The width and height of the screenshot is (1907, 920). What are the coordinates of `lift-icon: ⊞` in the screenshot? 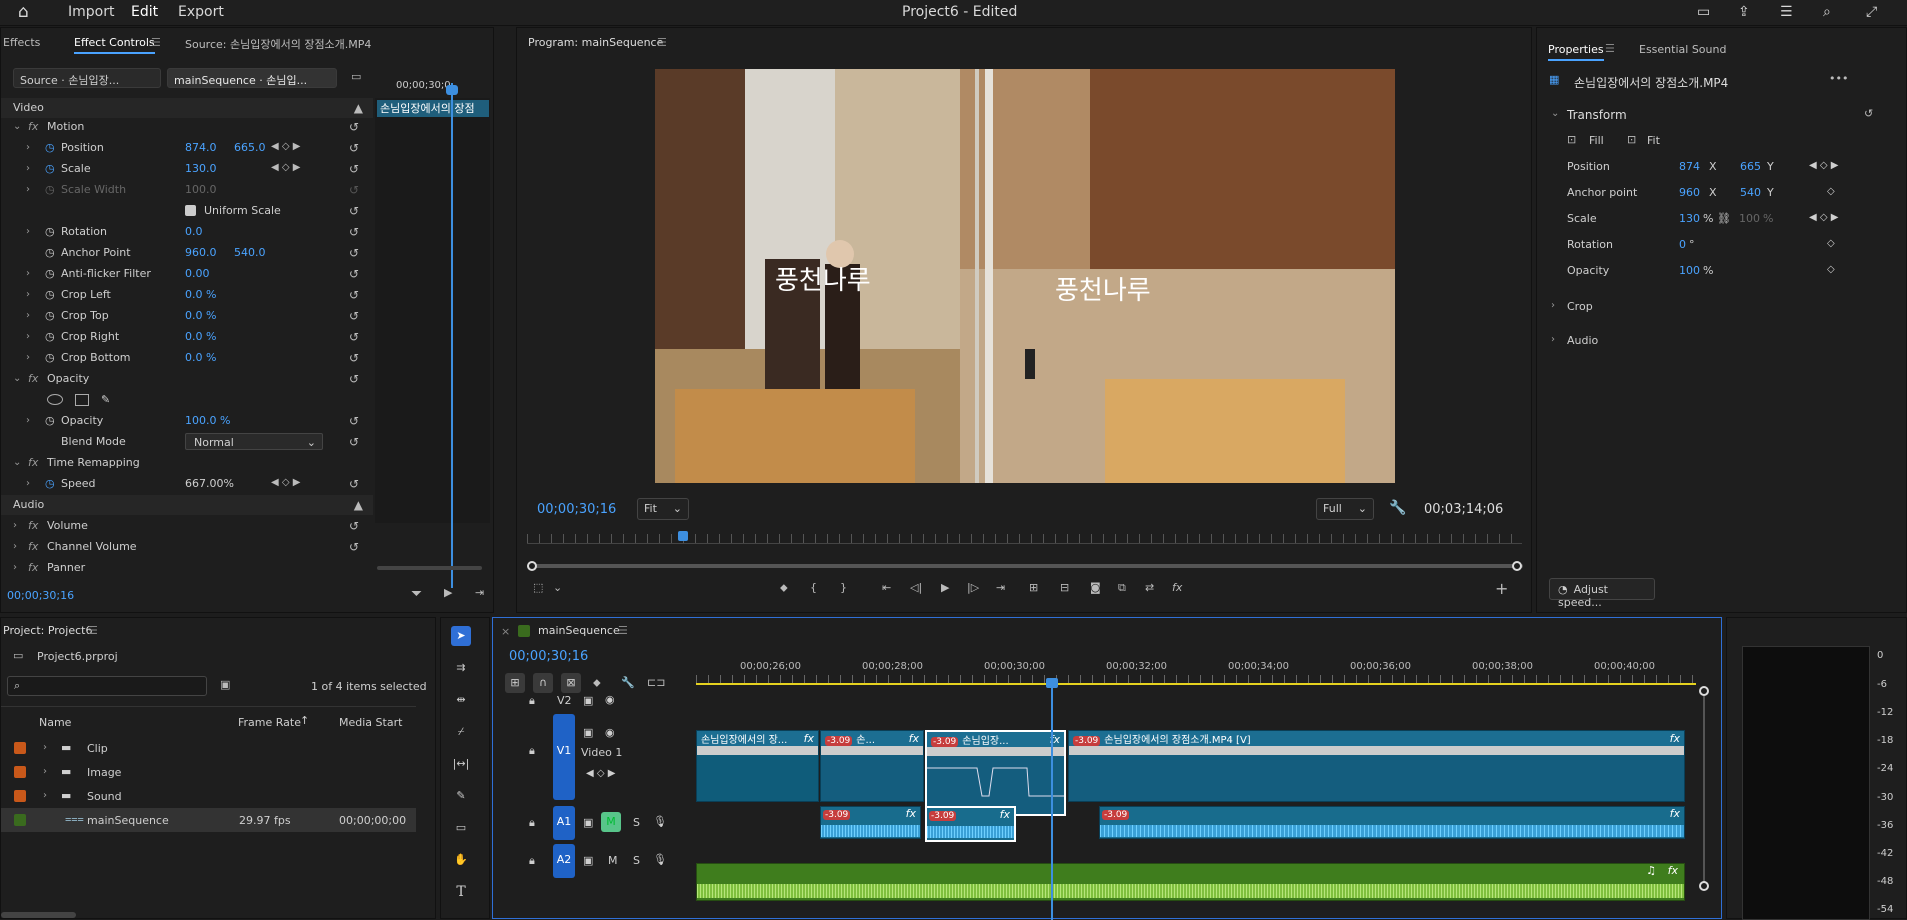 It's located at (1033, 587).